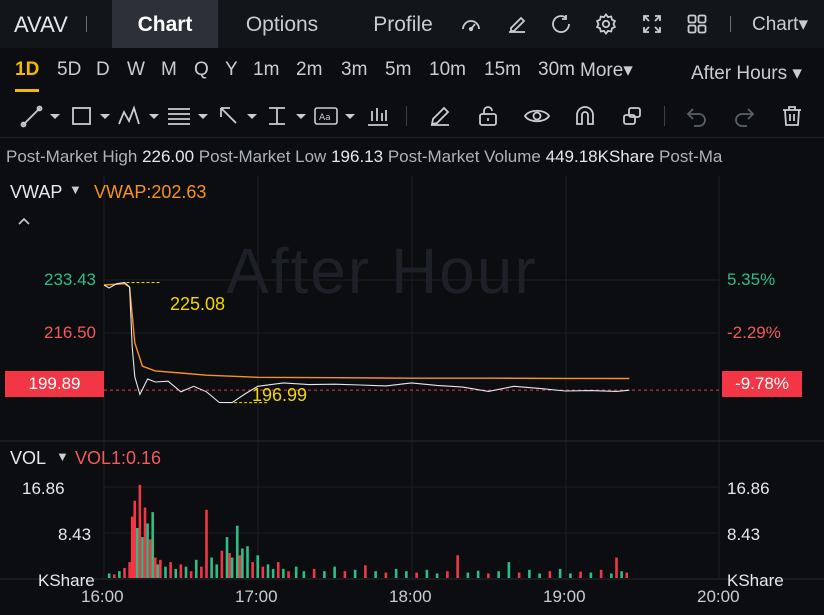 The width and height of the screenshot is (824, 615). I want to click on arrow-icon, so click(238, 116).